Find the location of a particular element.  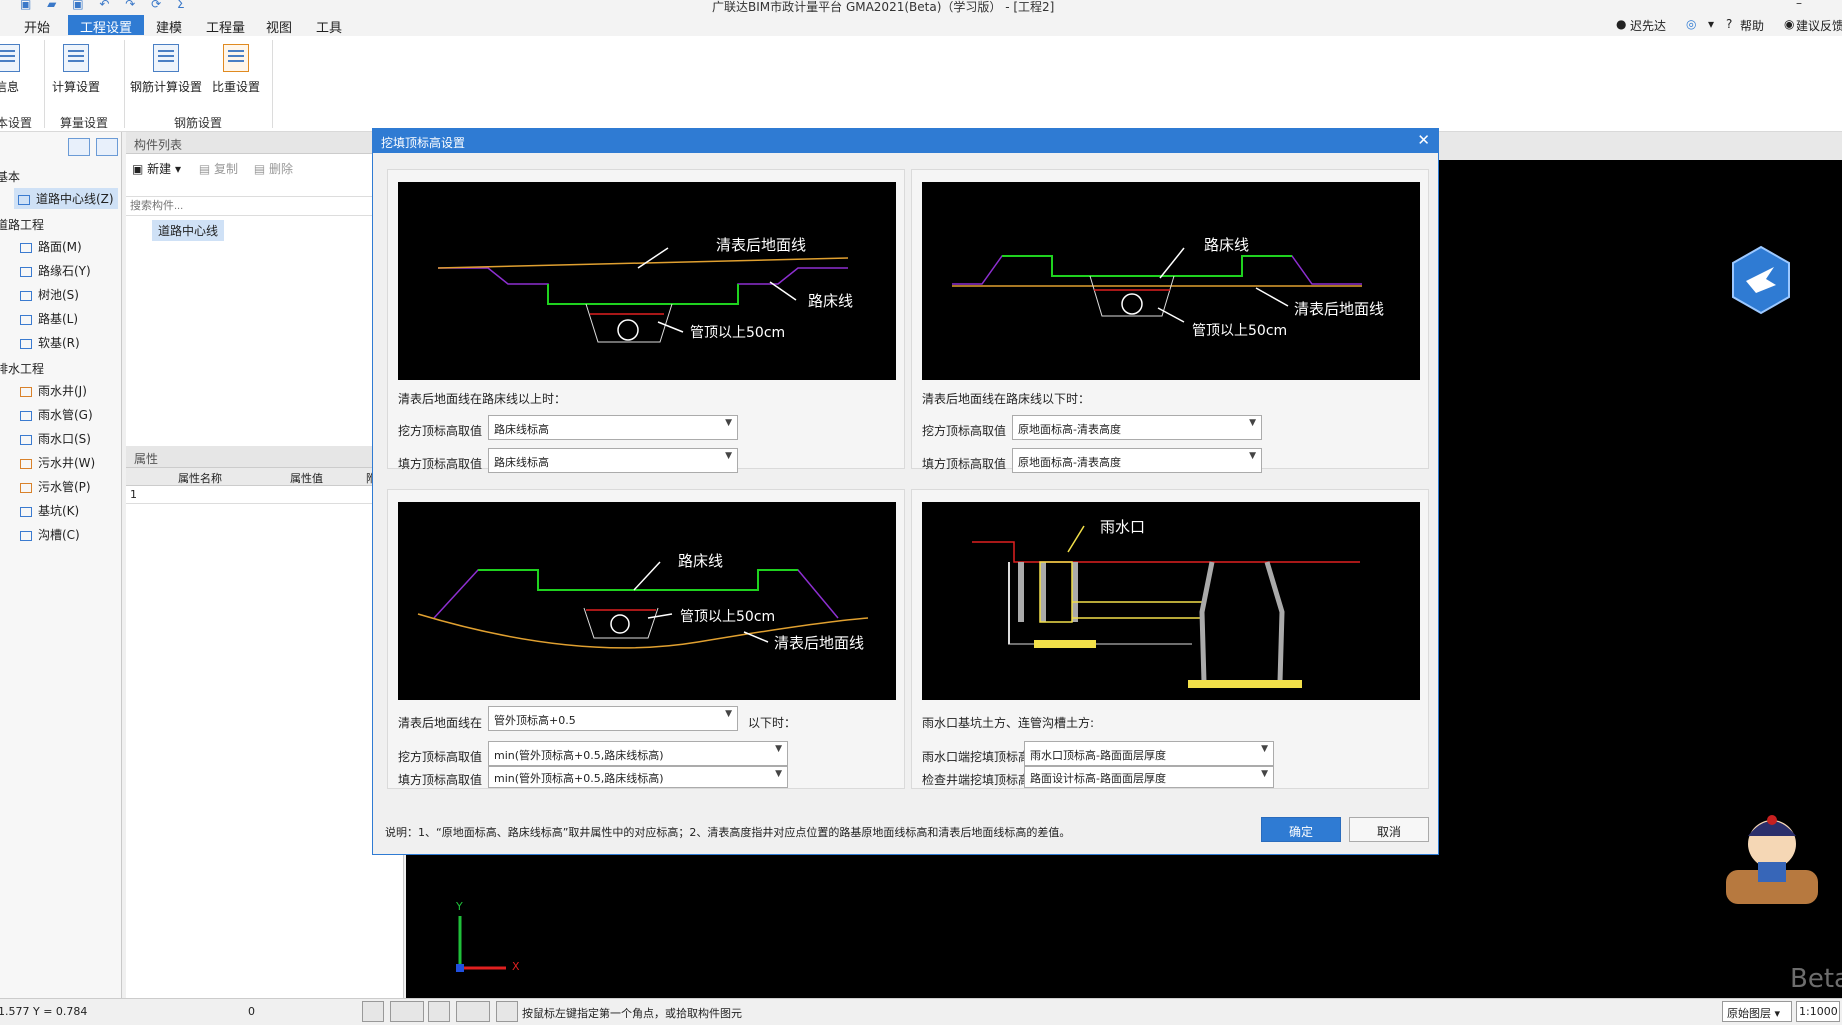

density-settings-button: 比重设置 is located at coordinates (236, 69).